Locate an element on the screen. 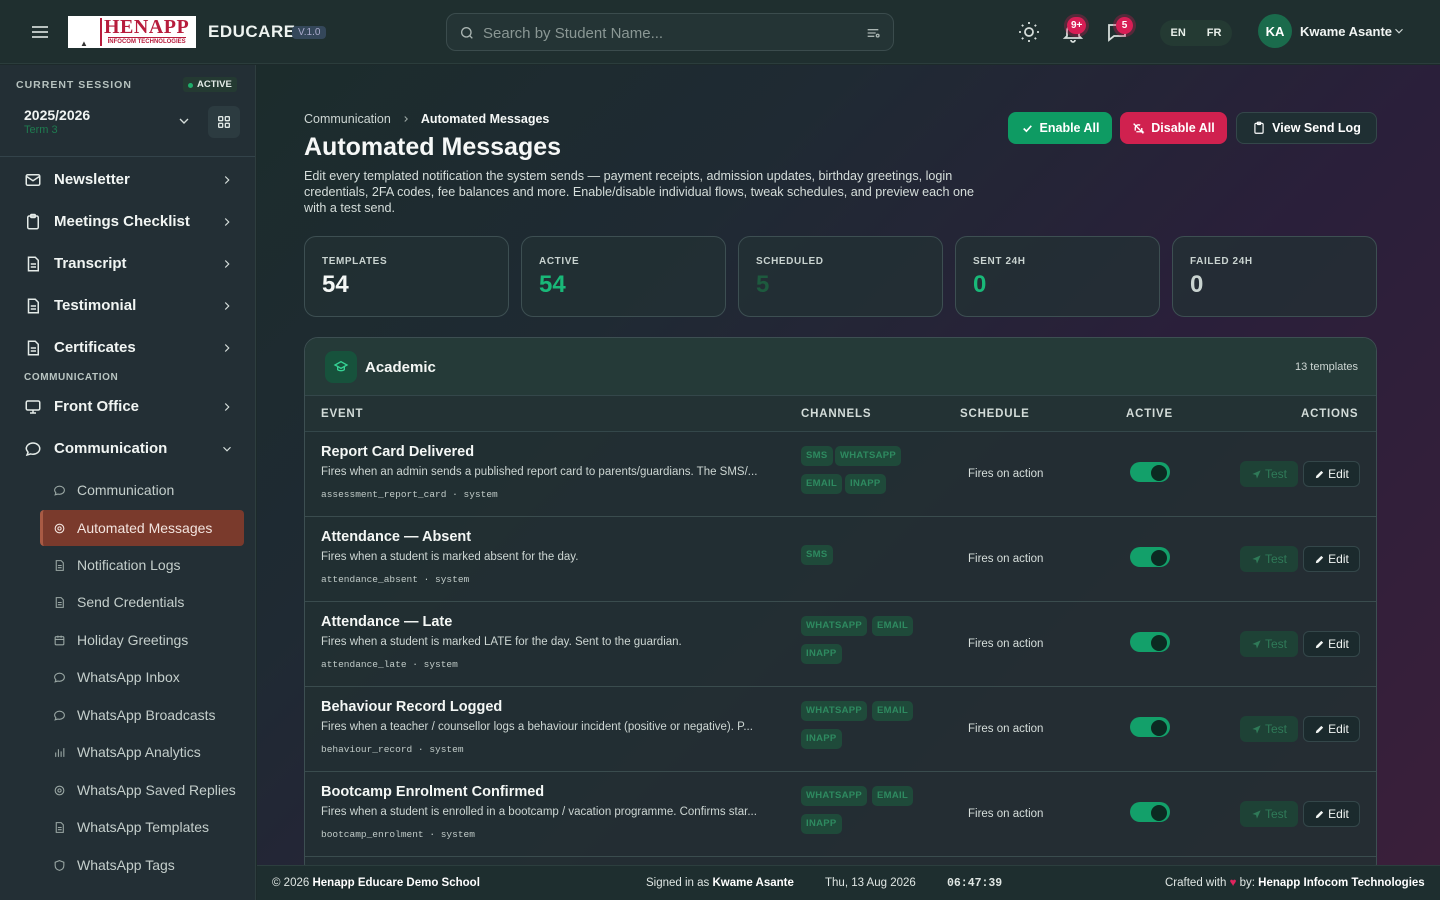 This screenshot has width=1440, height=900. event-name: Attendance — Late is located at coordinates (387, 622).